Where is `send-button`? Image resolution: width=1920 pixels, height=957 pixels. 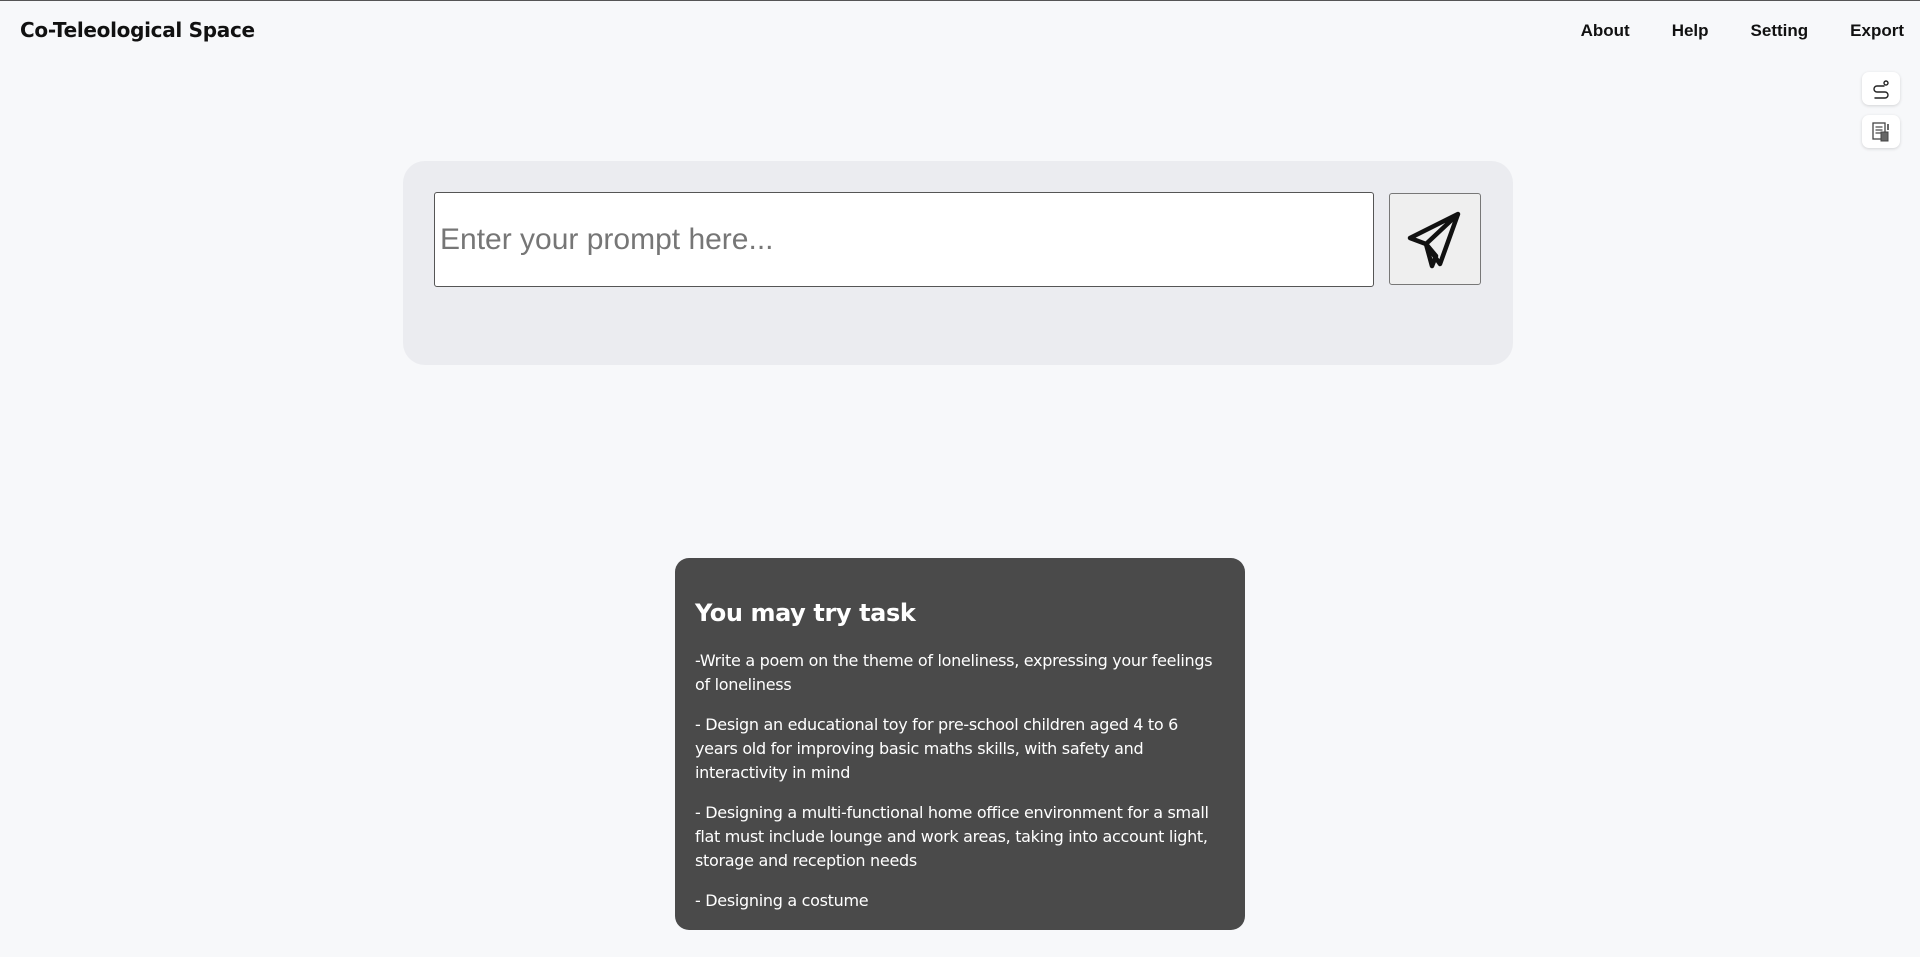 send-button is located at coordinates (1435, 239).